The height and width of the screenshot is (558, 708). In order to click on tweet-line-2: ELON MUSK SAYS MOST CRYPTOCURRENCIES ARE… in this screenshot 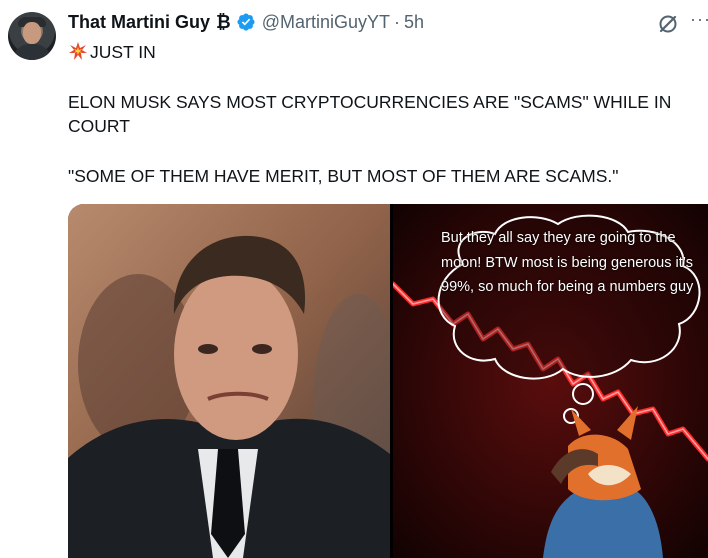, I will do `click(370, 114)`.